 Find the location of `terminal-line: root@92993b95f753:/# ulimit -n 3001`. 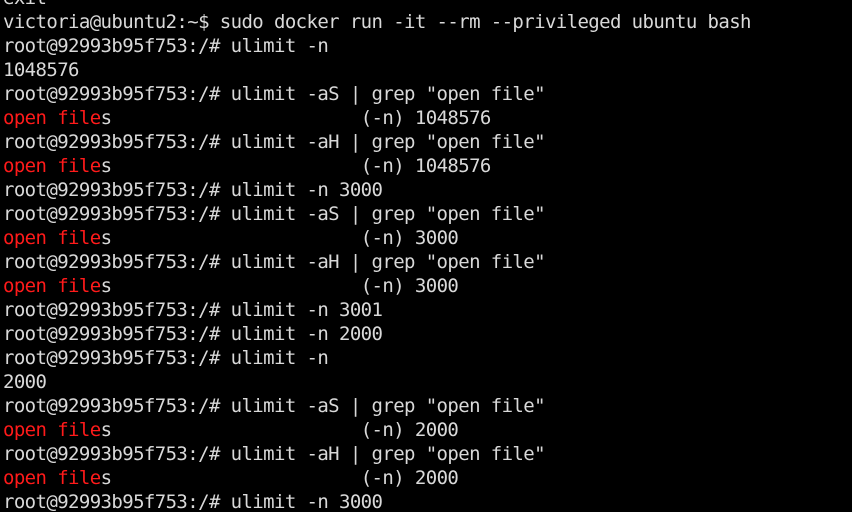

terminal-line: root@92993b95f753:/# ulimit -n 3001 is located at coordinates (425, 310).